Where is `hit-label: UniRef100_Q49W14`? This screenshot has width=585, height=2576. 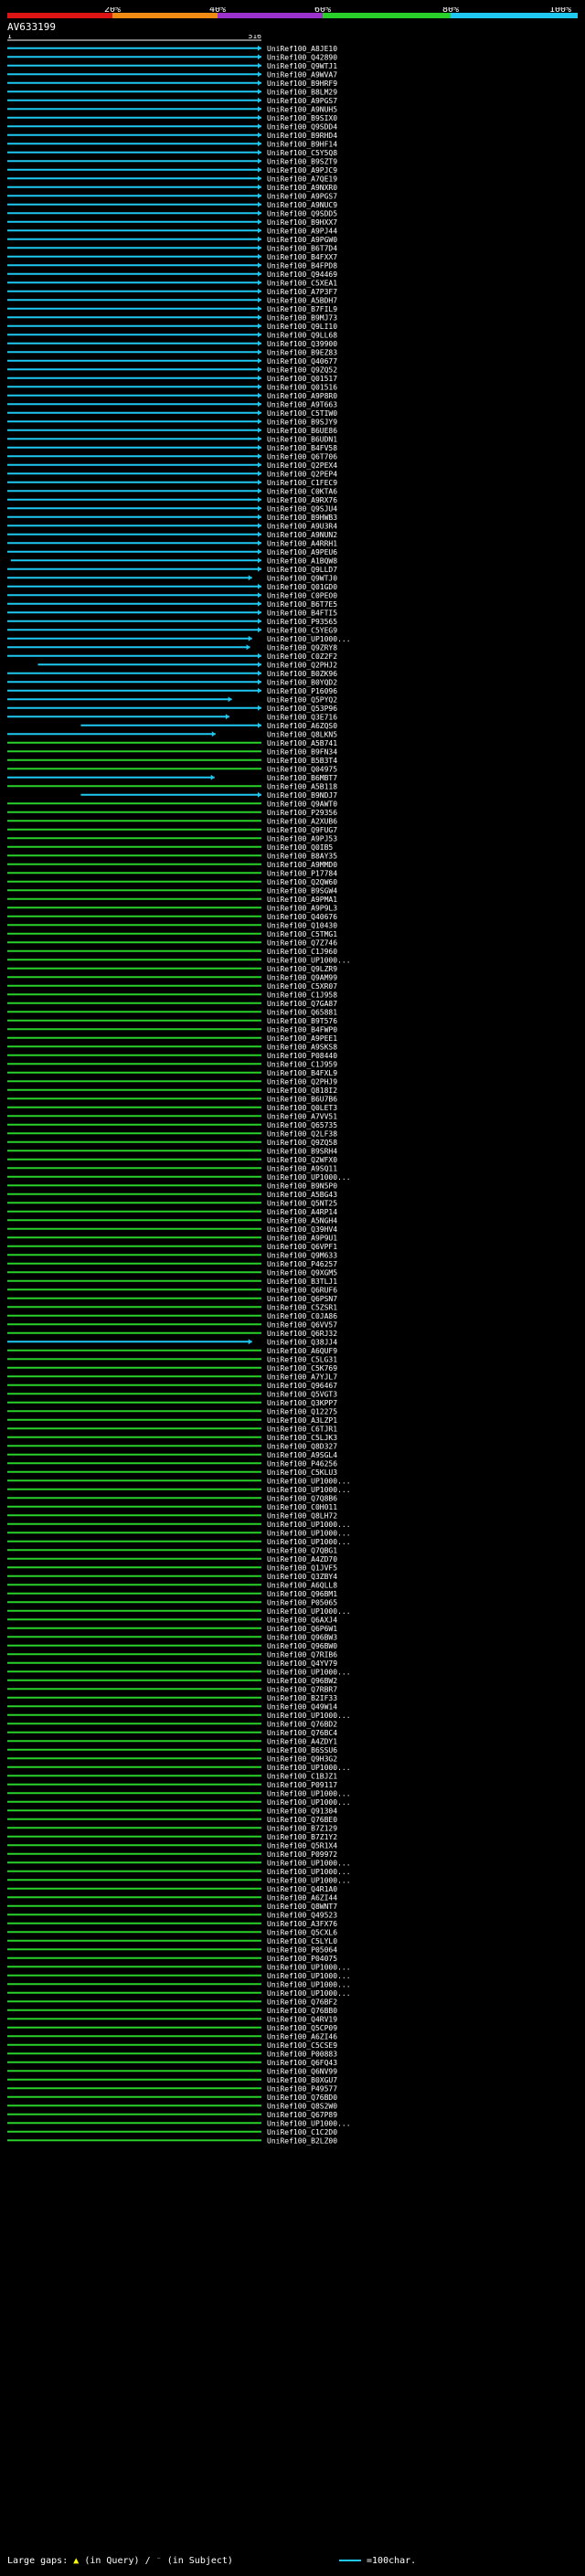 hit-label: UniRef100_Q49W14 is located at coordinates (302, 1706).